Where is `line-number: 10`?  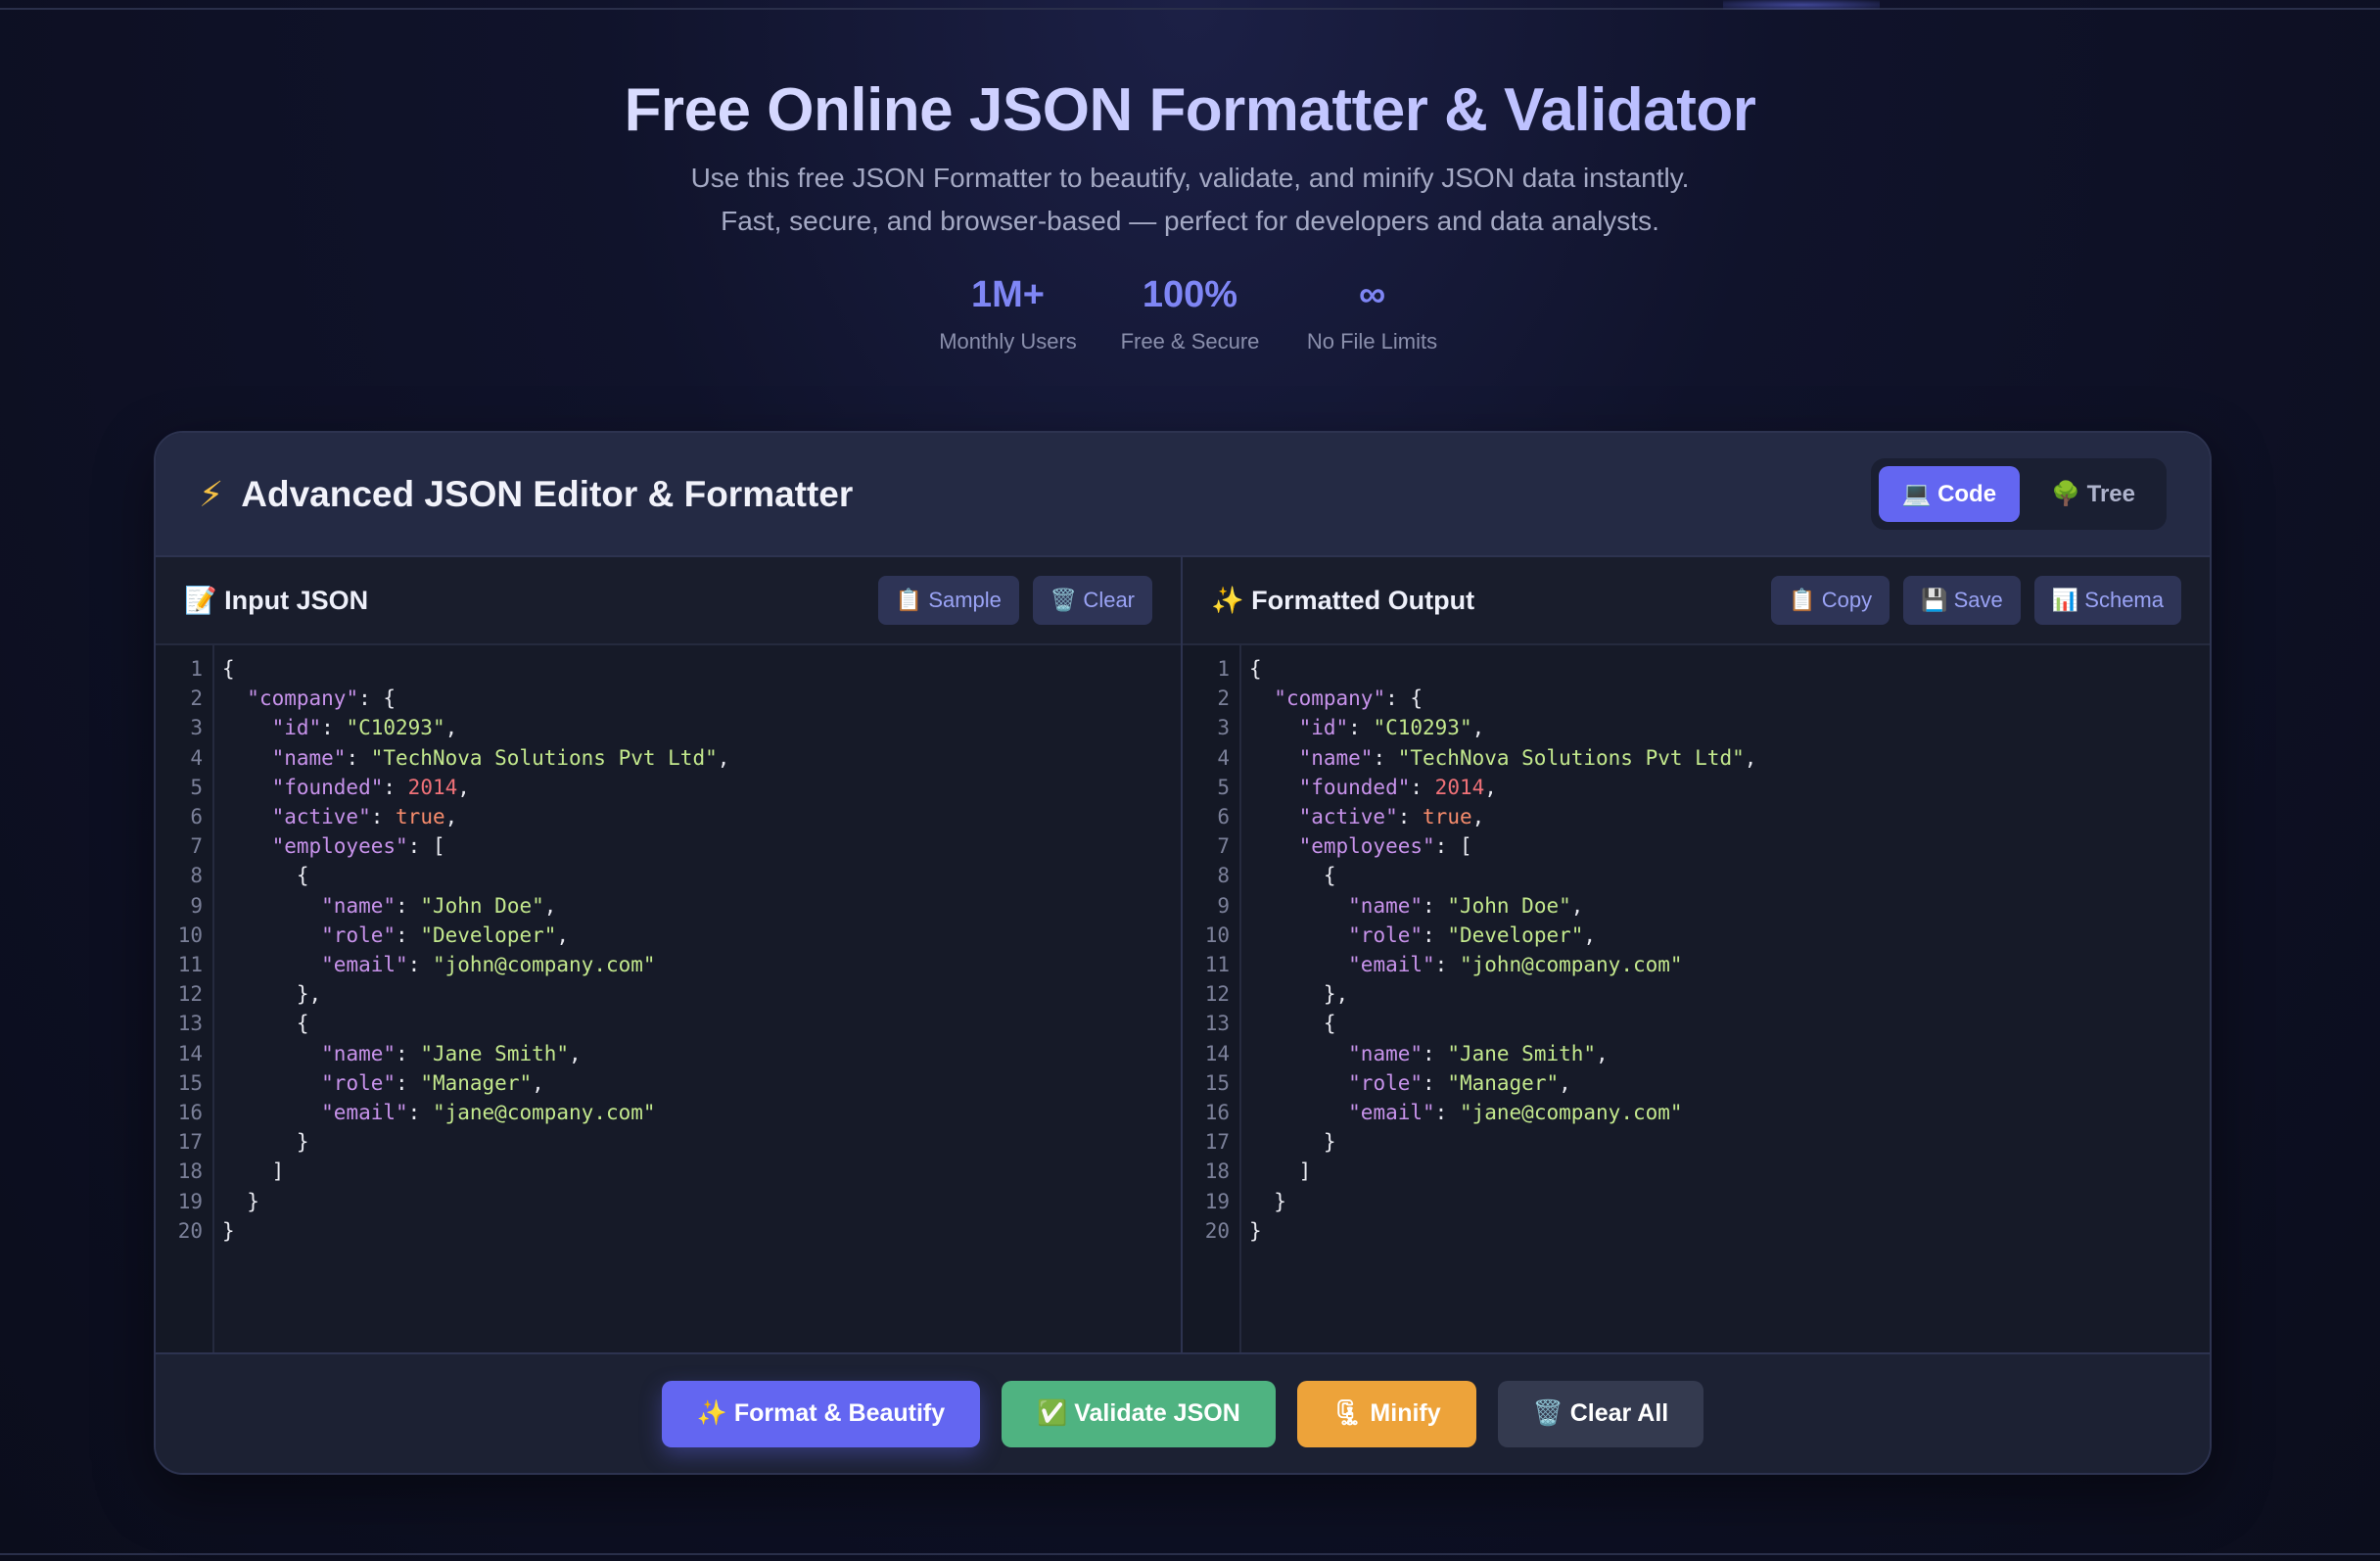
line-number: 10 is located at coordinates (190, 934).